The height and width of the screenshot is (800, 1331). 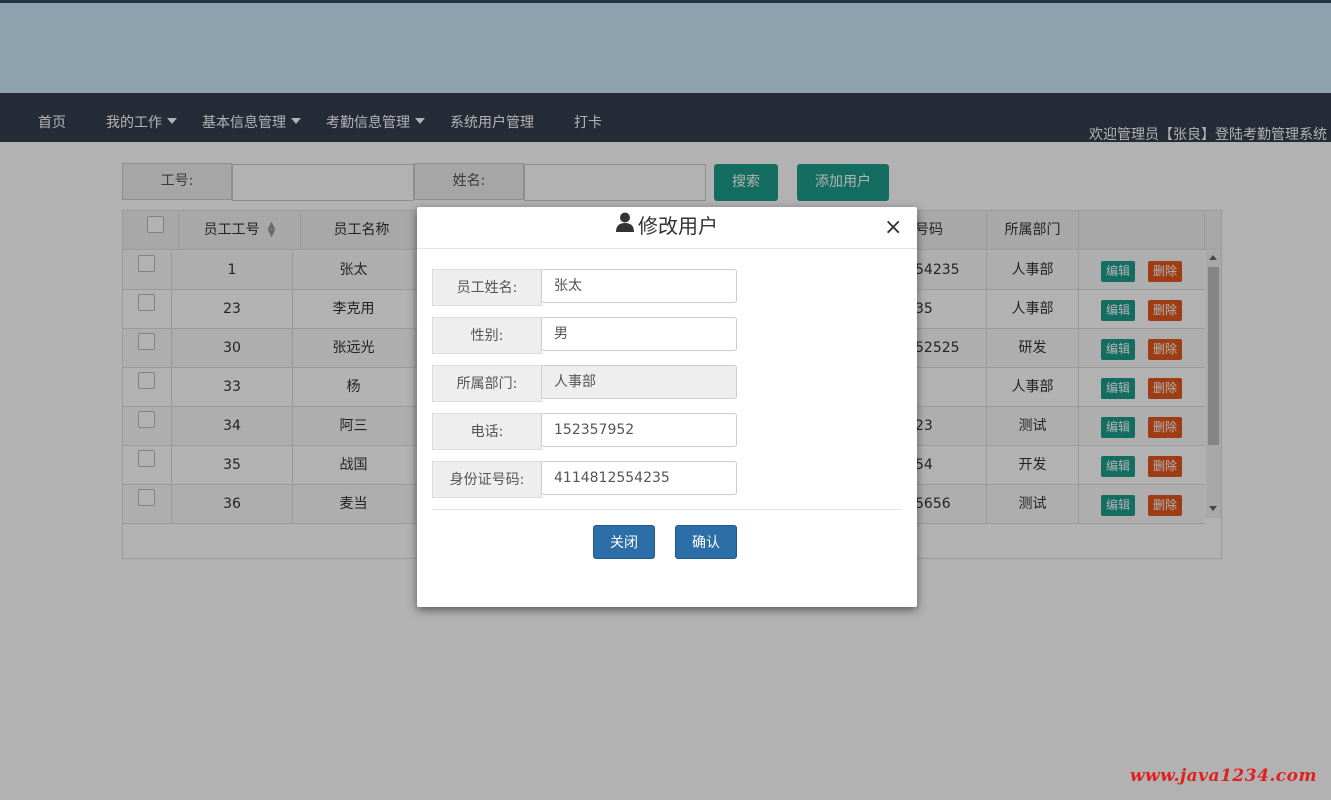 I want to click on field-label-name: 员工姓名:, so click(x=487, y=287).